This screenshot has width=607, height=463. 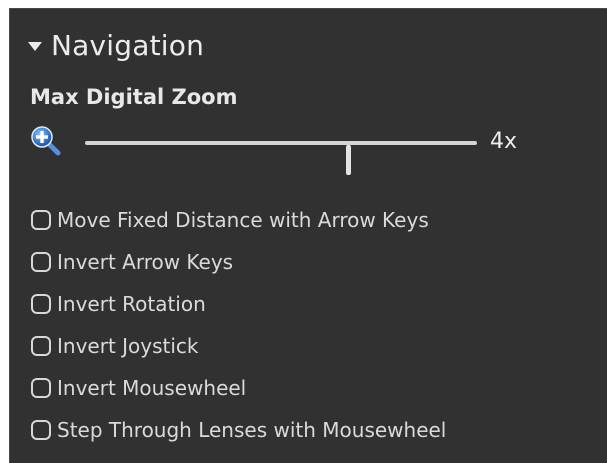 What do you see at coordinates (145, 262) in the screenshot?
I see `option-label: Invert Arrow Keys` at bounding box center [145, 262].